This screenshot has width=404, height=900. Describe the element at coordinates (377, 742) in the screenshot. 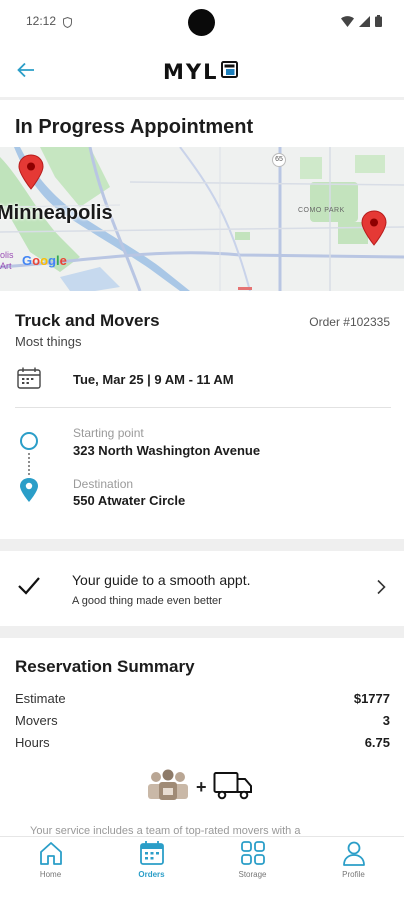

I see `summary-row-value: 6.75` at that location.